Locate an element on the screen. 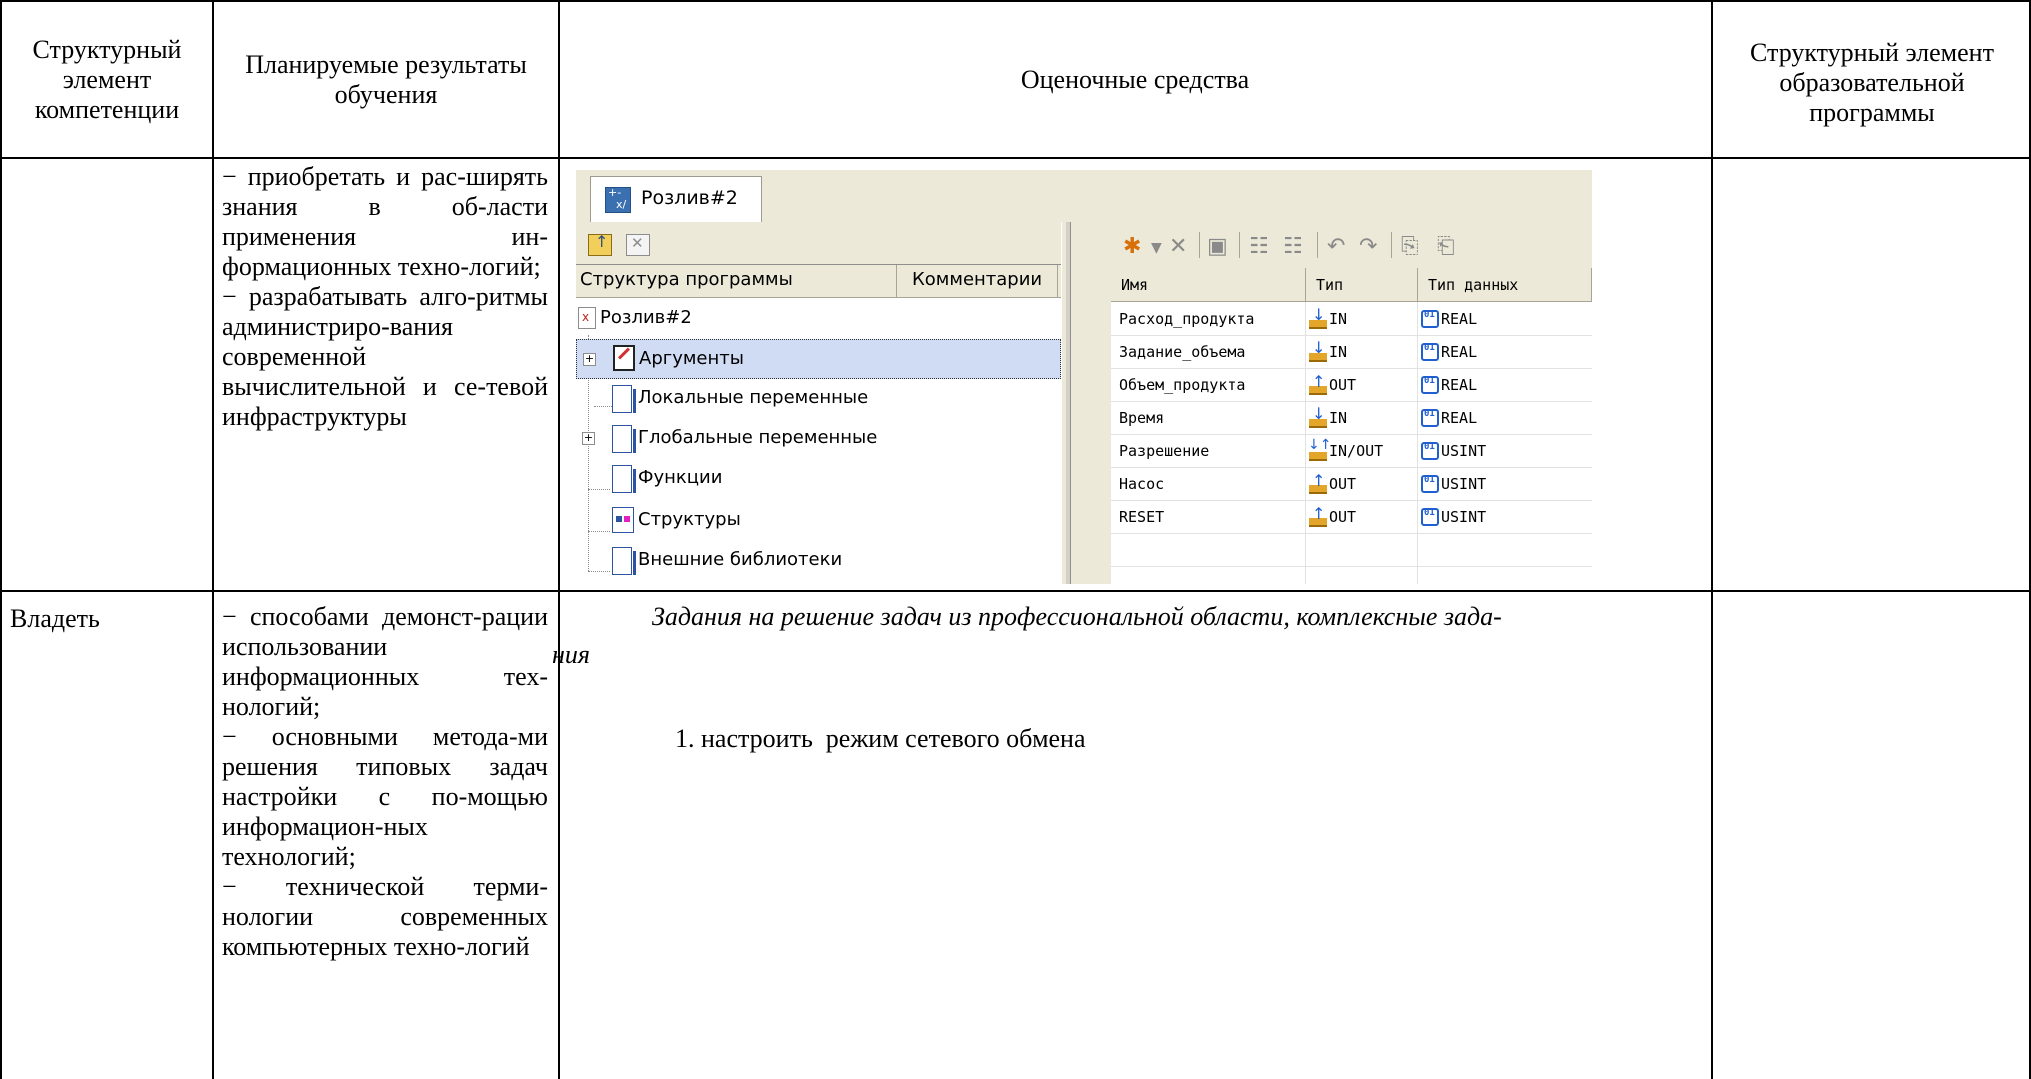  variable-name: Время is located at coordinates (1142, 418).